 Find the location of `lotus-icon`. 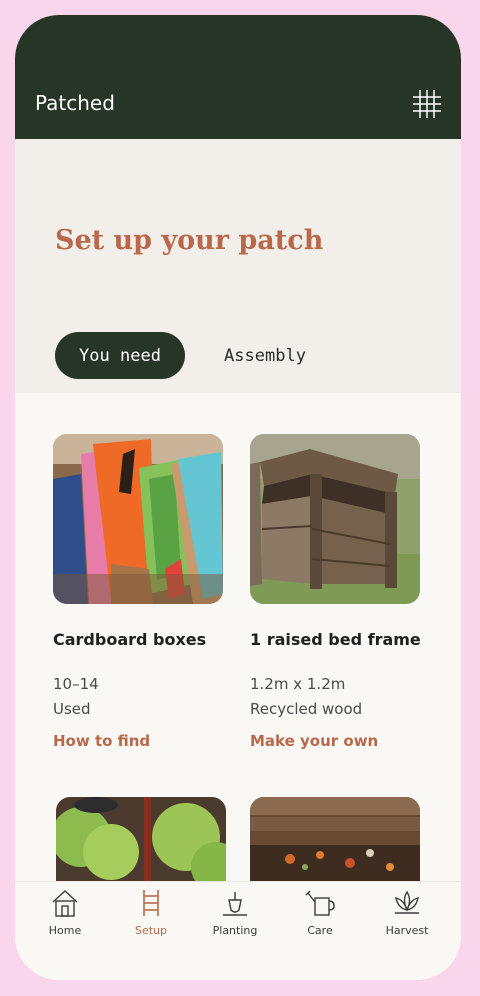

lotus-icon is located at coordinates (407, 902).